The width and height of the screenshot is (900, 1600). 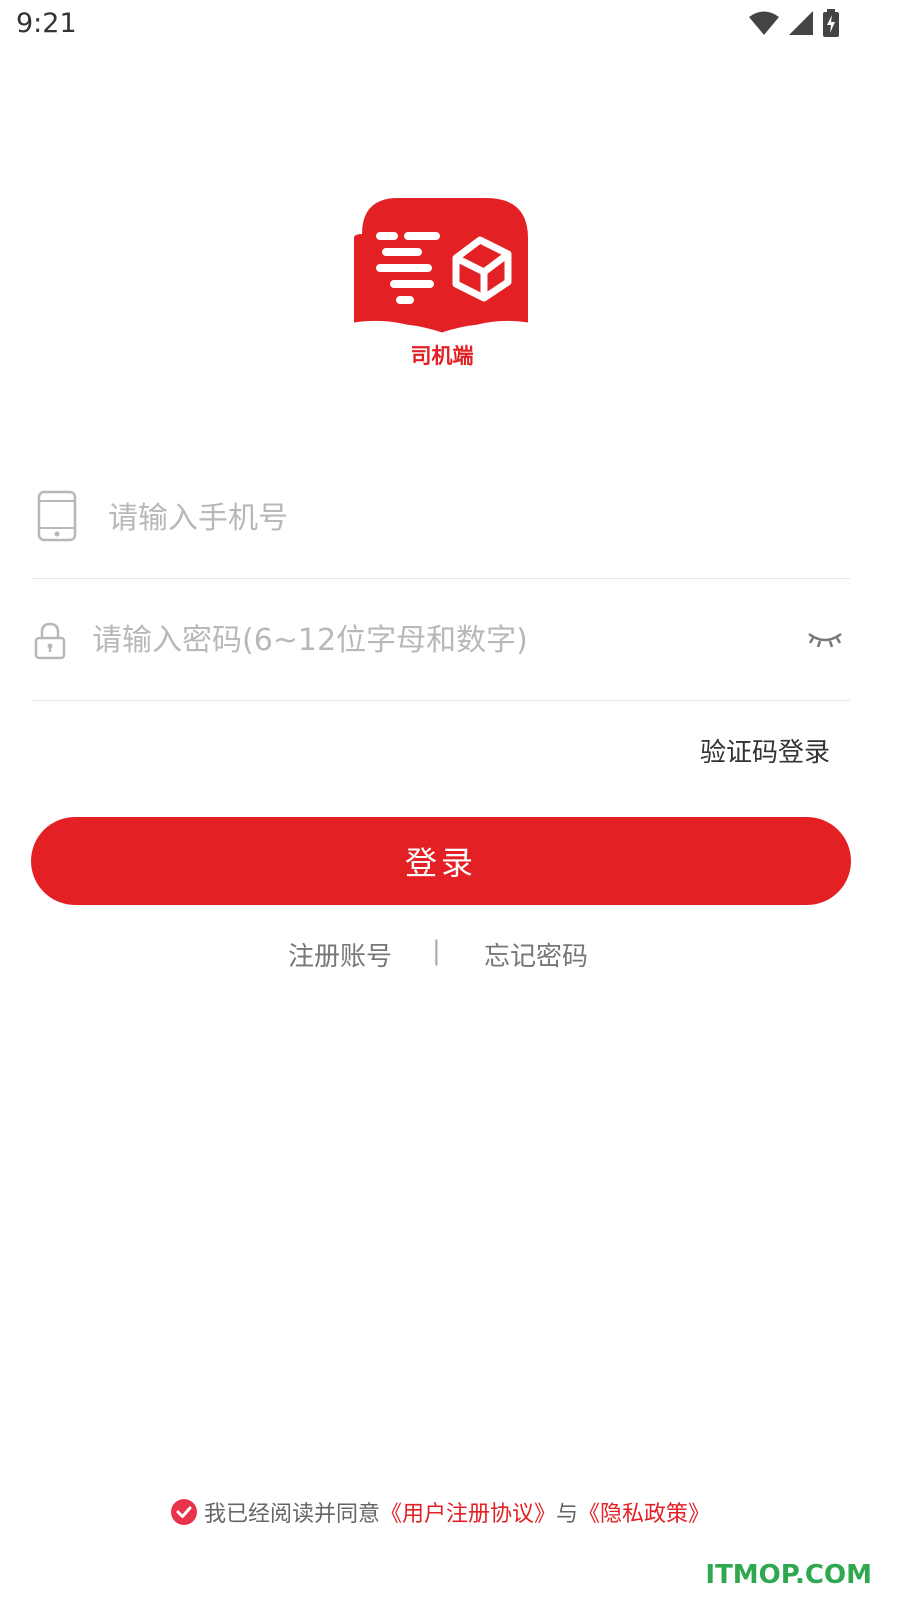 I want to click on eye-closed-icon, so click(x=825, y=640).